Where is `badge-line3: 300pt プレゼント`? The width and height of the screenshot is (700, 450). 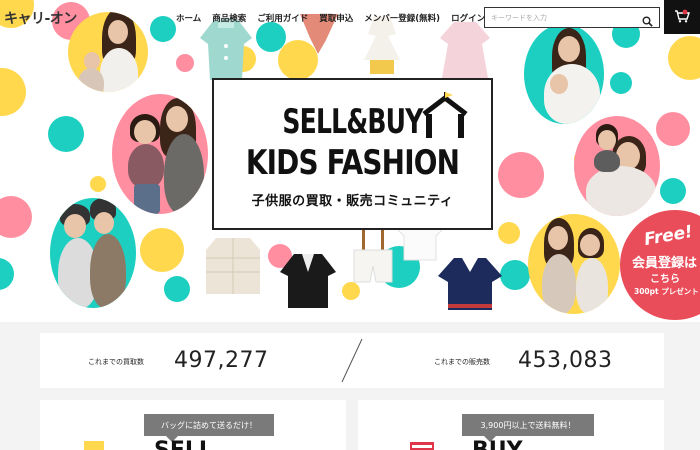 badge-line3: 300pt プレゼント is located at coordinates (666, 291).